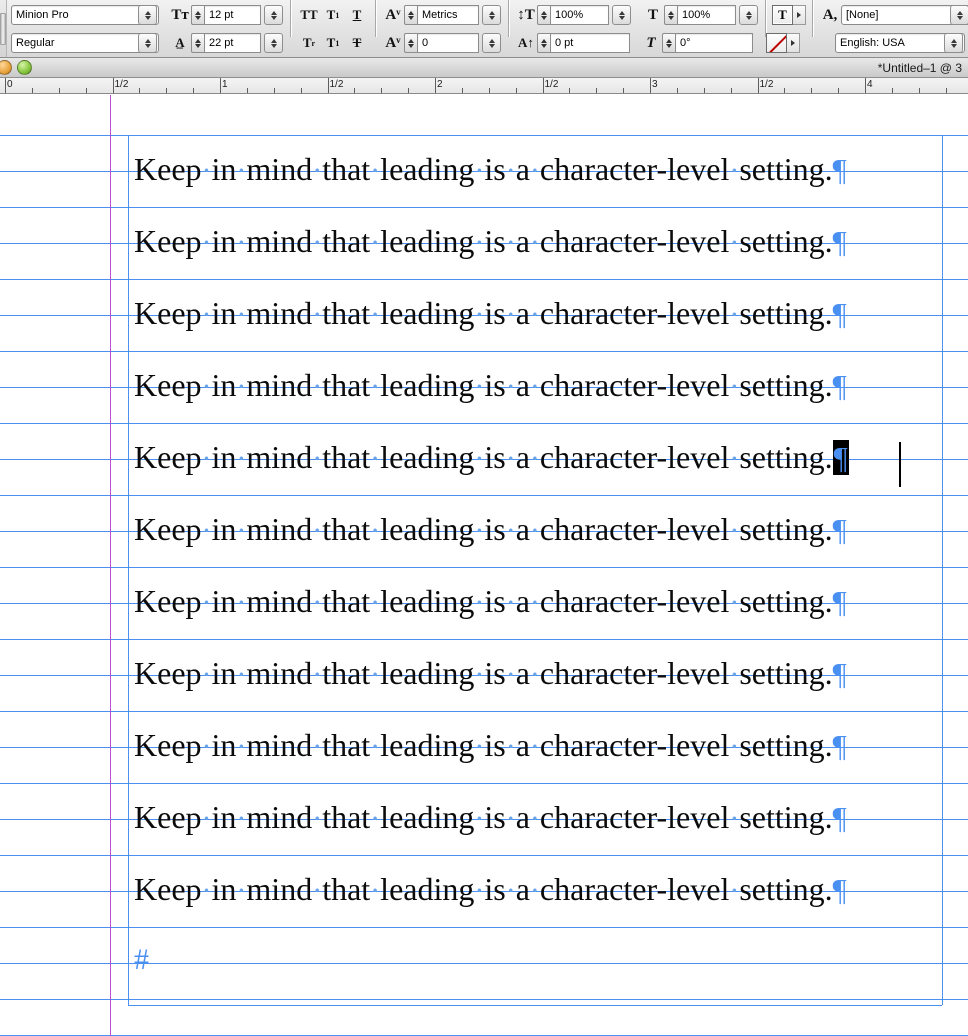  I want to click on baseline-shift-spinner, so click(543, 43).